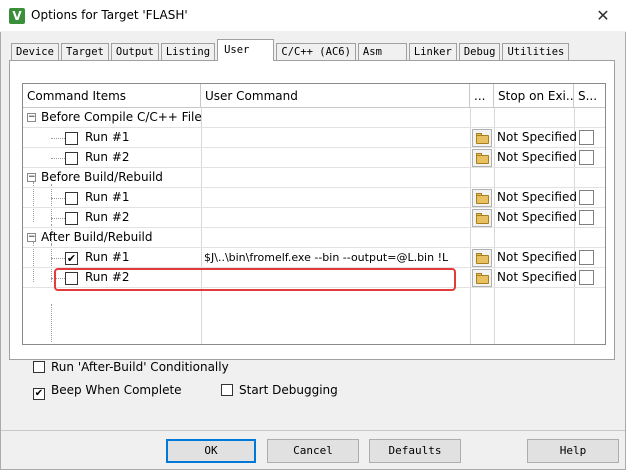 The height and width of the screenshot is (470, 626). What do you see at coordinates (121, 117) in the screenshot?
I see `group-label: Before Compile C/C++ File` at bounding box center [121, 117].